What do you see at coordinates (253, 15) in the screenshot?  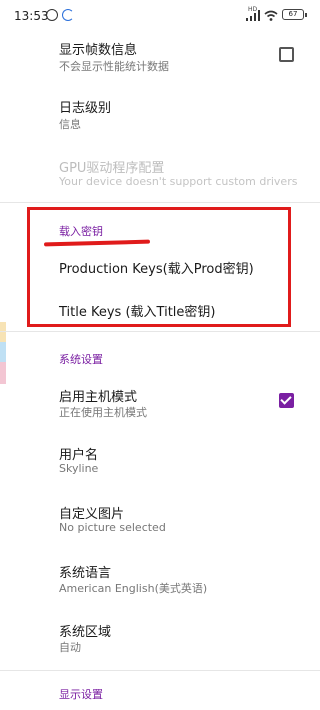 I see `signal-icon` at bounding box center [253, 15].